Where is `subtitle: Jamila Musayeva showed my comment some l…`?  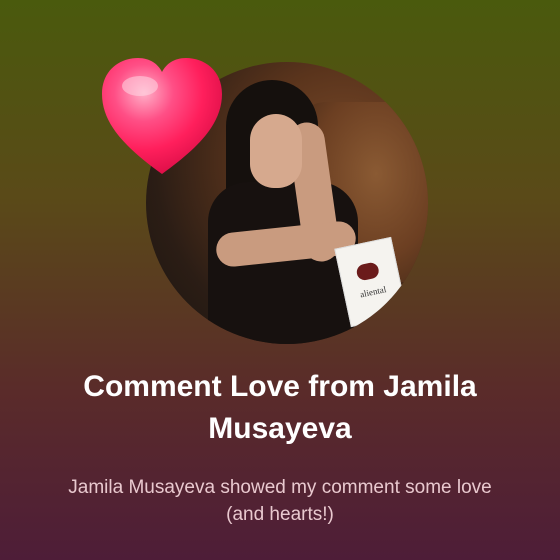
subtitle: Jamila Musayeva showed my comment some l… is located at coordinates (280, 501).